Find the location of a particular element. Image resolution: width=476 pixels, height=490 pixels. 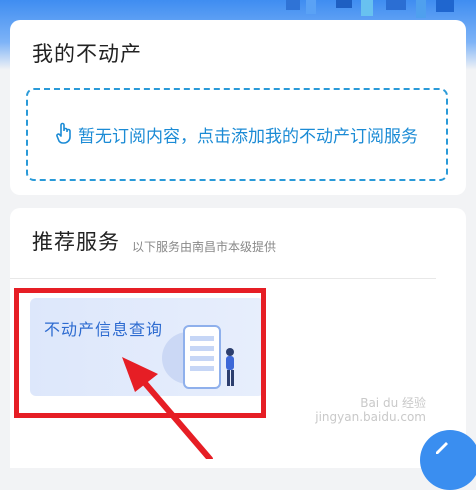

watermark: Bai du 经验 jingyan.baidu.com is located at coordinates (370, 410).